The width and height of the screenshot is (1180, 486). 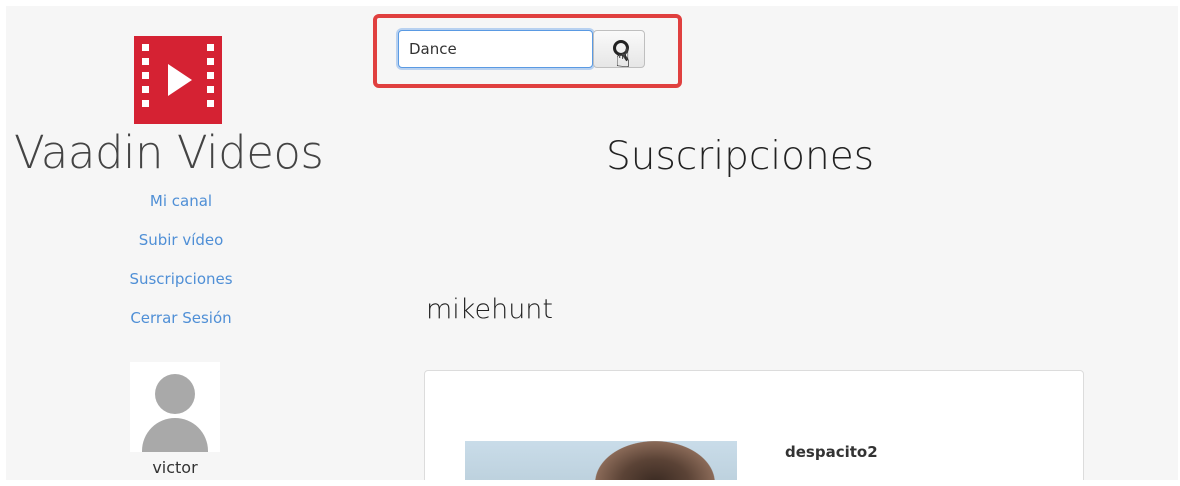 What do you see at coordinates (831, 452) in the screenshot?
I see `video-title: despacito2` at bounding box center [831, 452].